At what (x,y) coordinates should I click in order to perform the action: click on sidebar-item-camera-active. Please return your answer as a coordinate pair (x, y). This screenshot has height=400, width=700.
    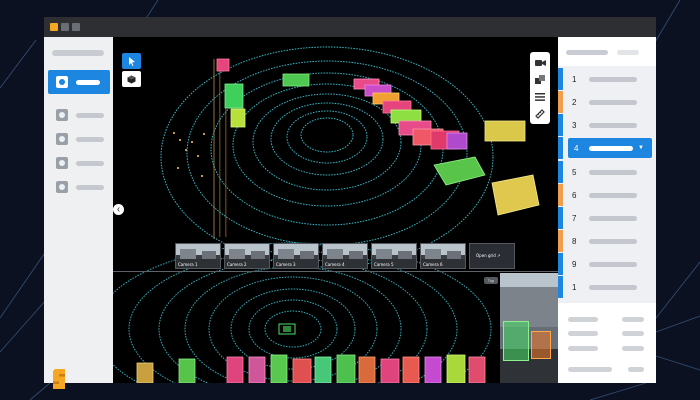
    Looking at the image, I should click on (79, 82).